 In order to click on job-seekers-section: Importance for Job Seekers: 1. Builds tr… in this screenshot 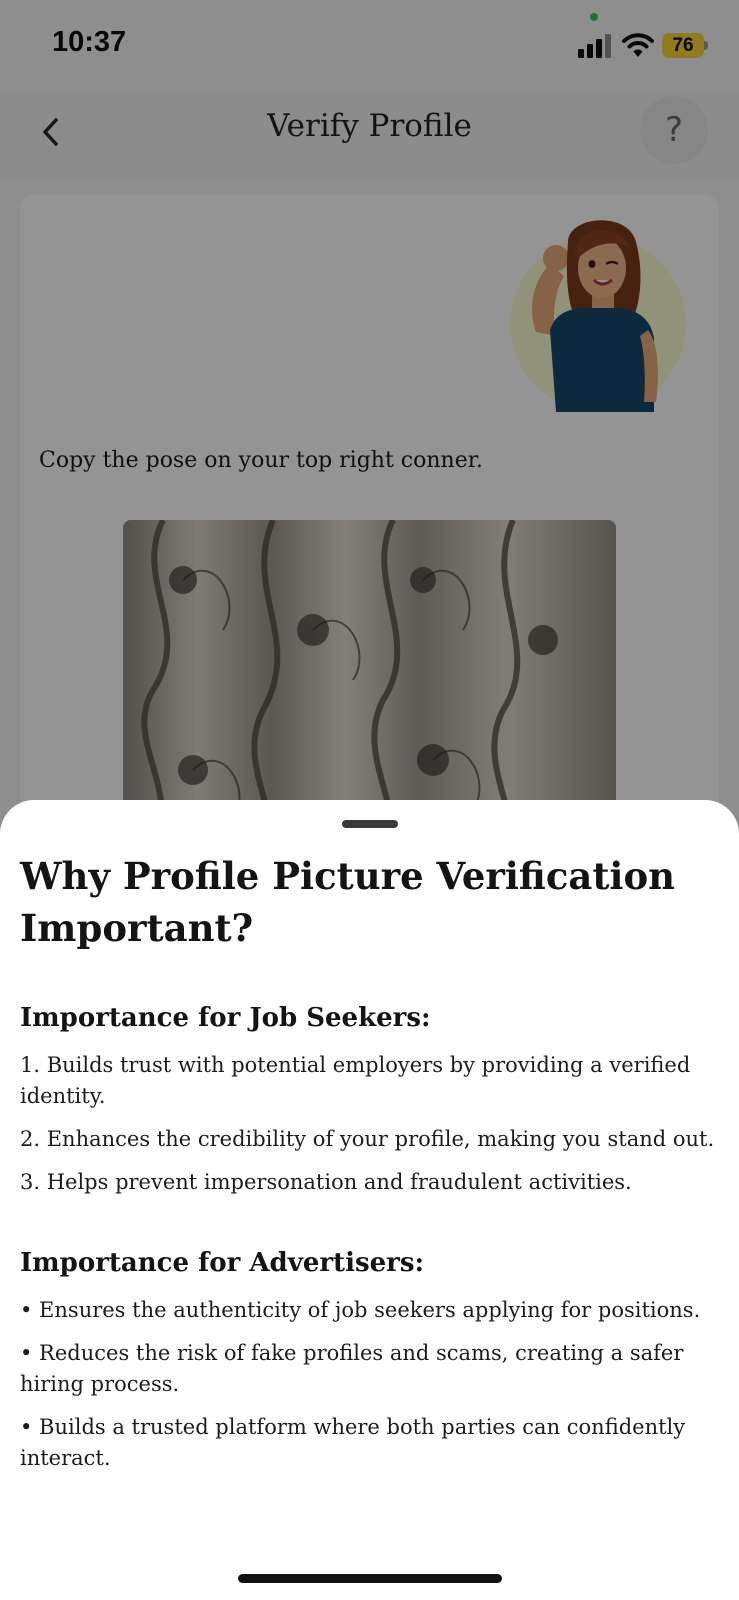, I will do `click(370, 1105)`.